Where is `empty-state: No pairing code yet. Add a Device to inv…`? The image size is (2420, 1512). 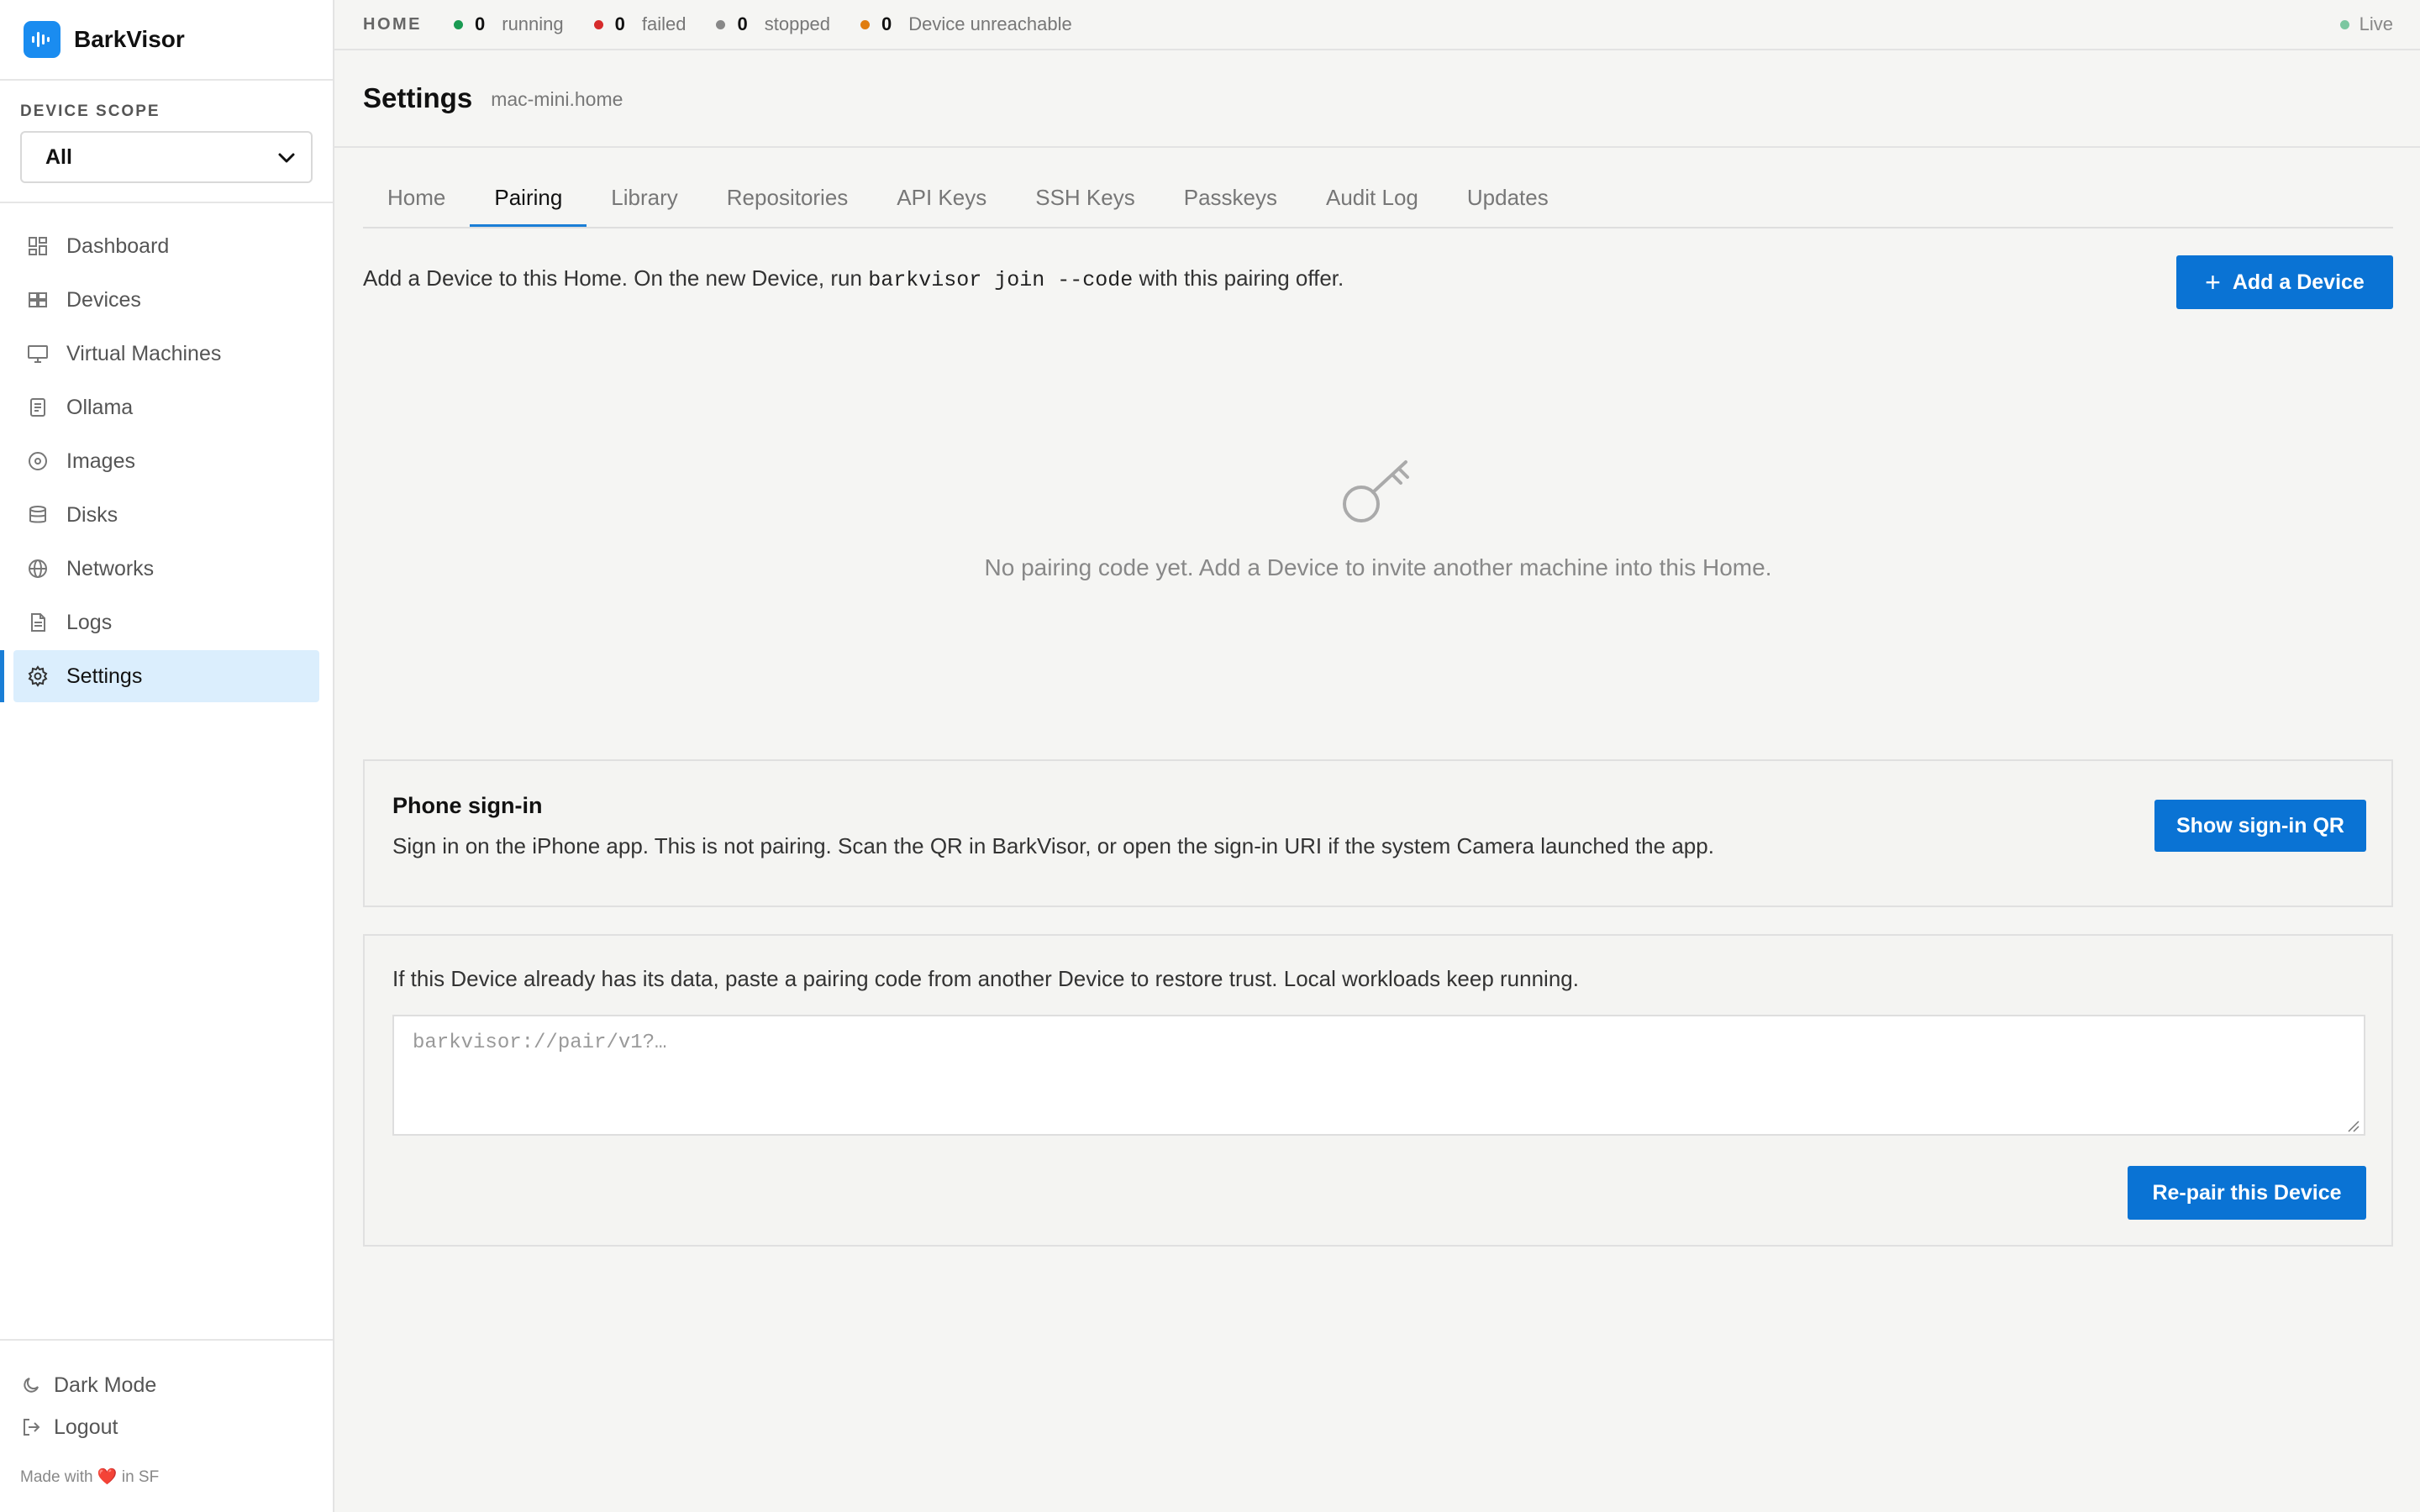 empty-state: No pairing code yet. Add a Device to inv… is located at coordinates (1378, 517).